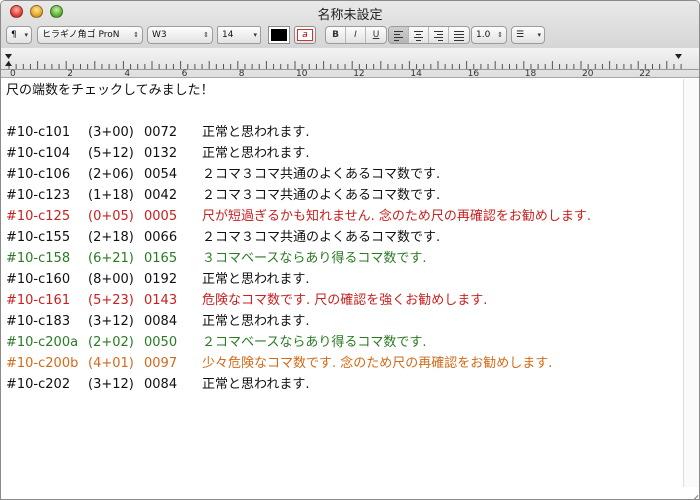 Image resolution: width=700 pixels, height=500 pixels. I want to click on paragraph-style-label: ¶, so click(14, 35).